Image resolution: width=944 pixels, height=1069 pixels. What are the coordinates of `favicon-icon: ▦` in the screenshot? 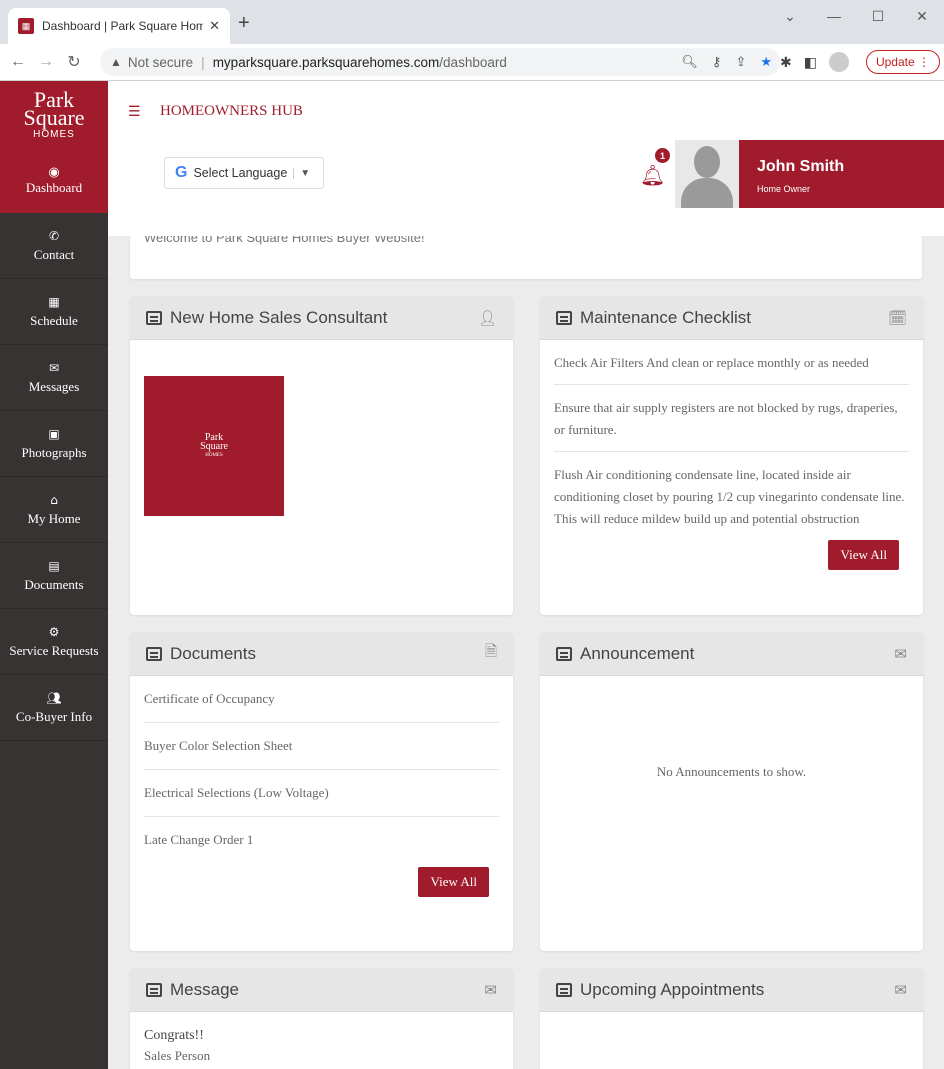 It's located at (26, 26).